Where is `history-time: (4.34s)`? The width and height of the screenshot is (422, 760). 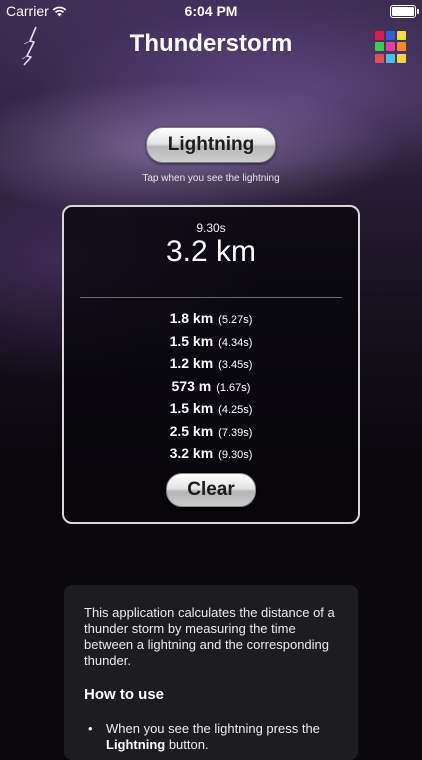
history-time: (4.34s) is located at coordinates (235, 342).